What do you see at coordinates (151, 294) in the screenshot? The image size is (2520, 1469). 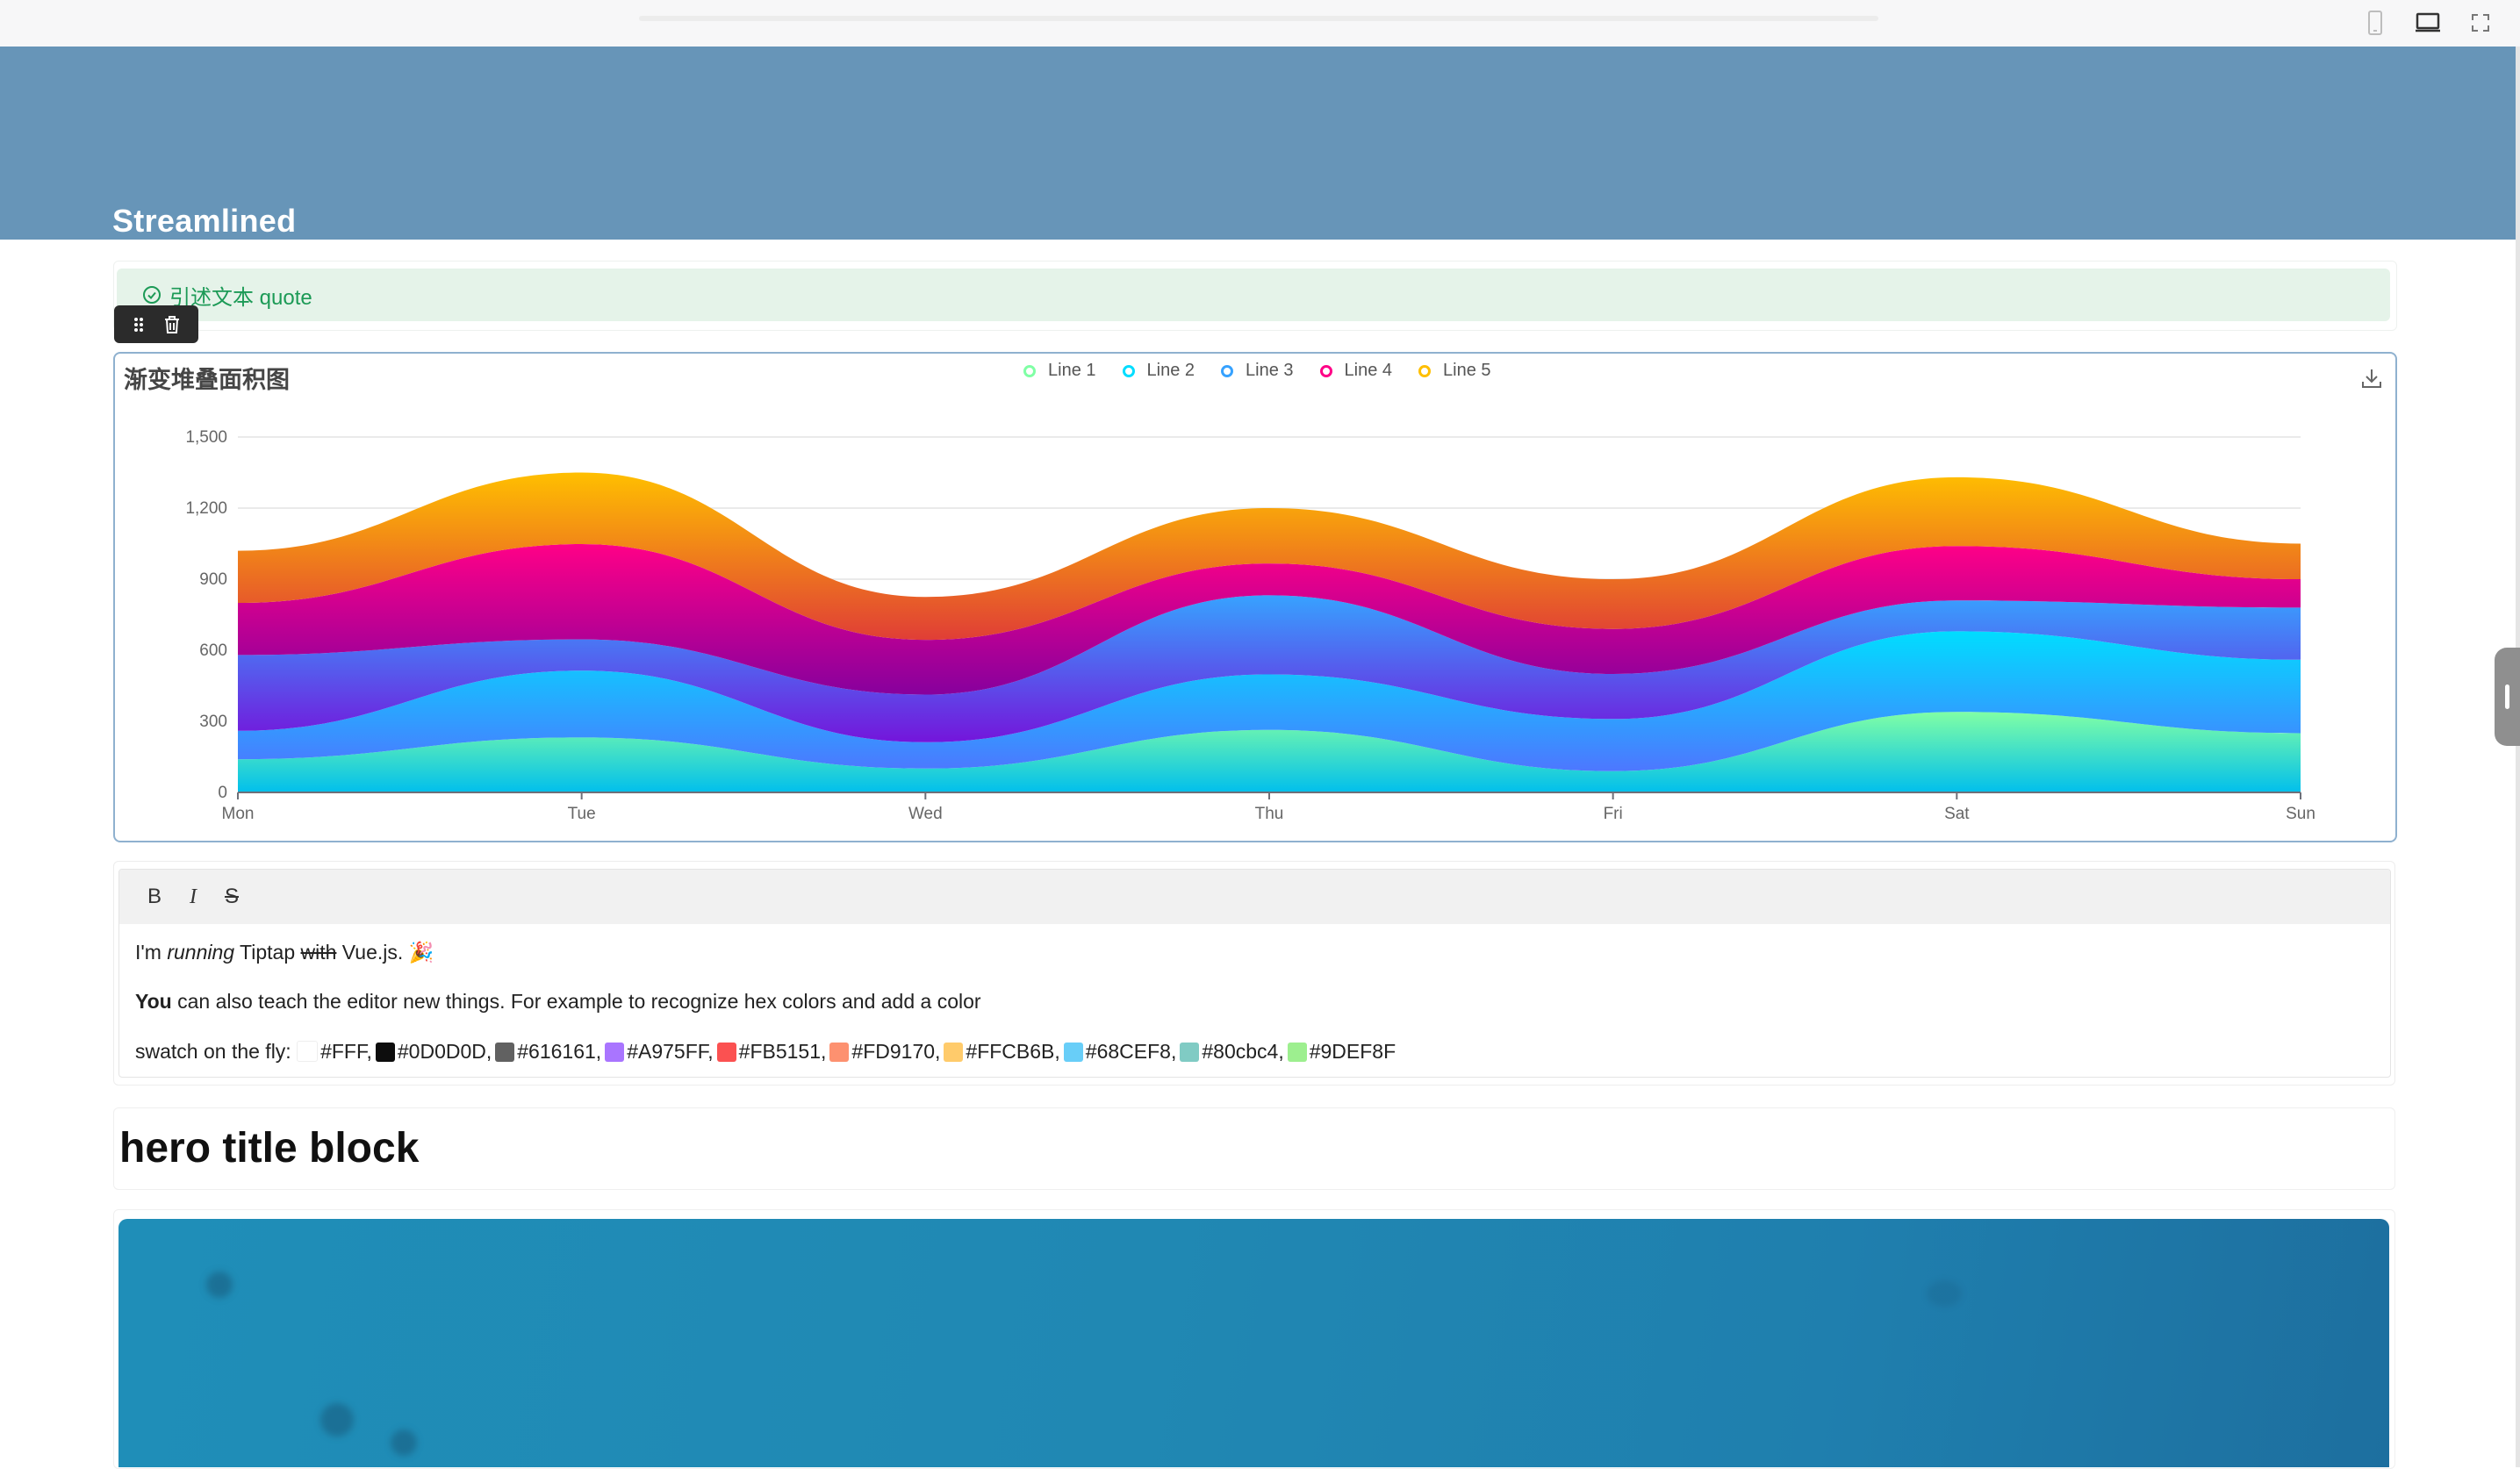 I see `check-circle-icon` at bounding box center [151, 294].